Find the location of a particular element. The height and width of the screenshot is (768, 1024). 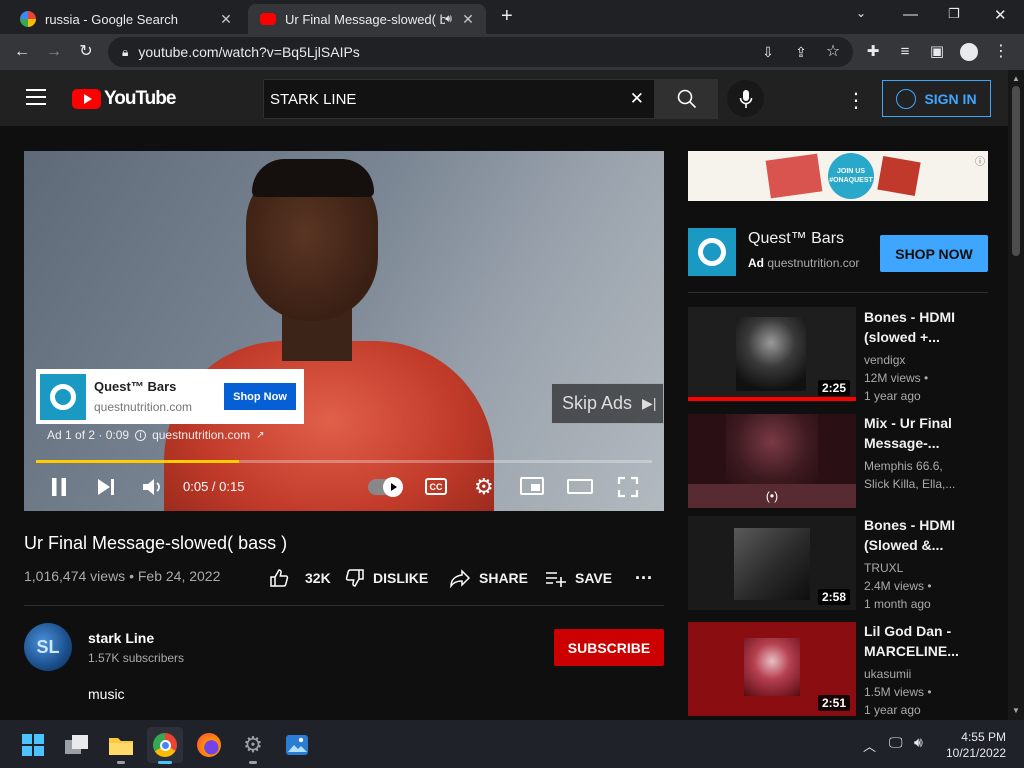

tab-youtube-video: Ur Final Message-slowed( ba 🔊︎ ✕ is located at coordinates (367, 19).